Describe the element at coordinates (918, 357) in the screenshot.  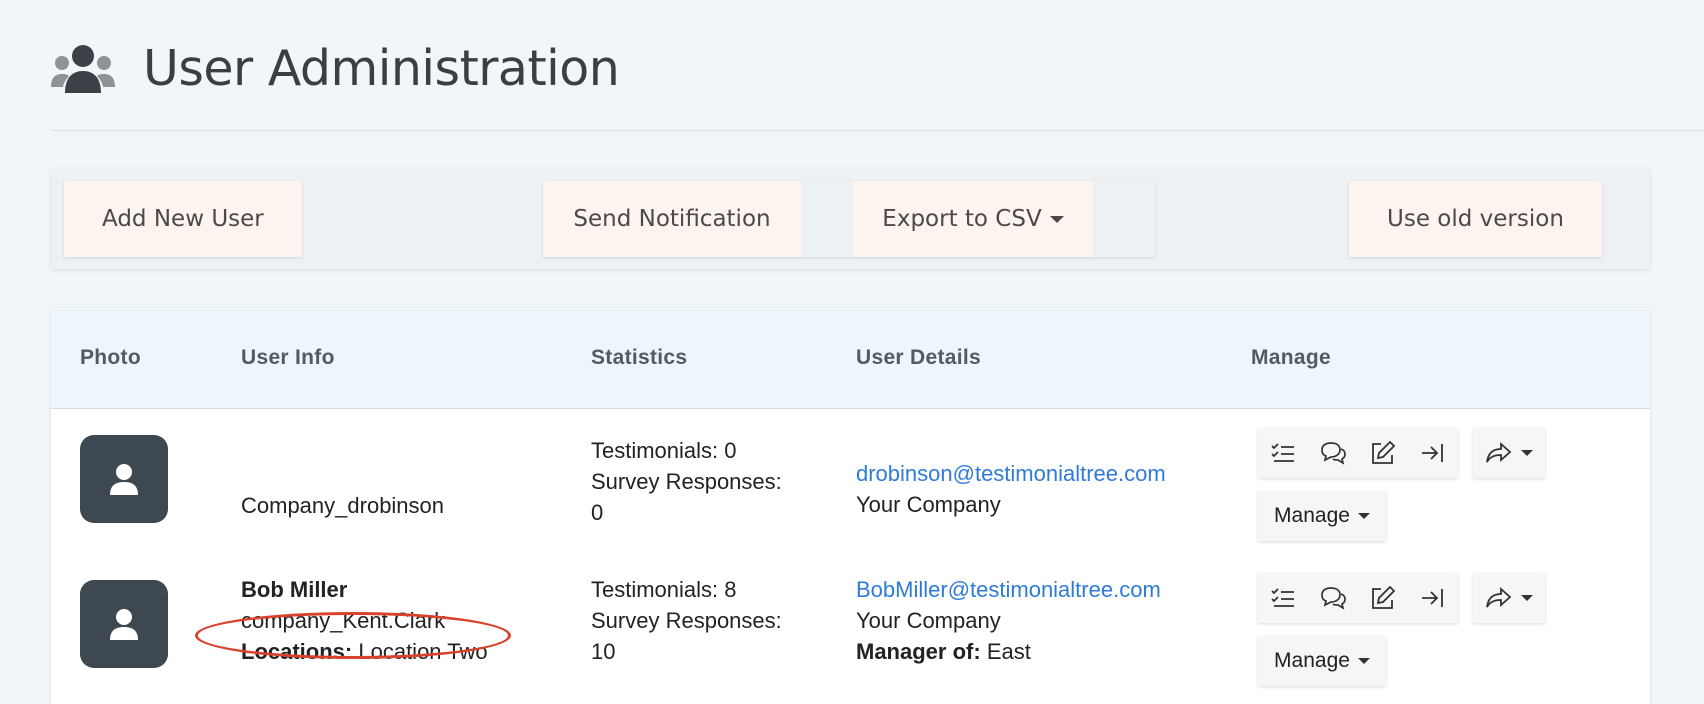
I see `column-header-user-details: User Details` at that location.